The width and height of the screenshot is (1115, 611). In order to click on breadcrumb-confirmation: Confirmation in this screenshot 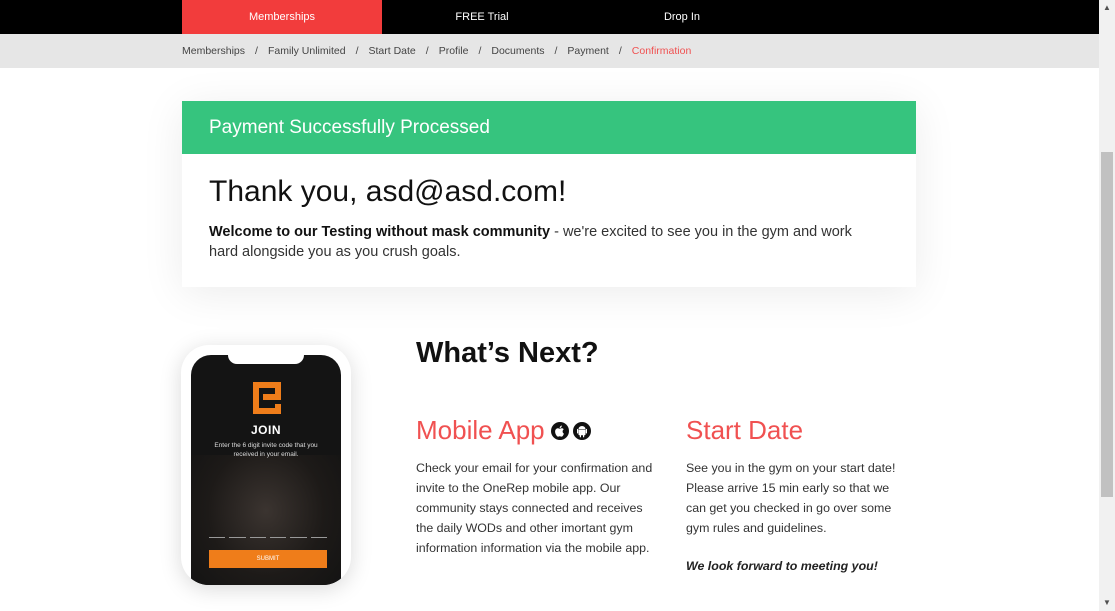, I will do `click(661, 51)`.